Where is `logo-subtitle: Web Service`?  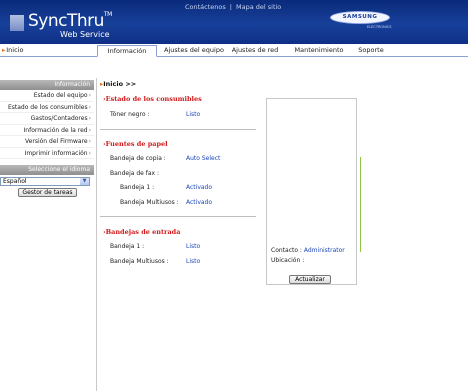 logo-subtitle: Web Service is located at coordinates (85, 34).